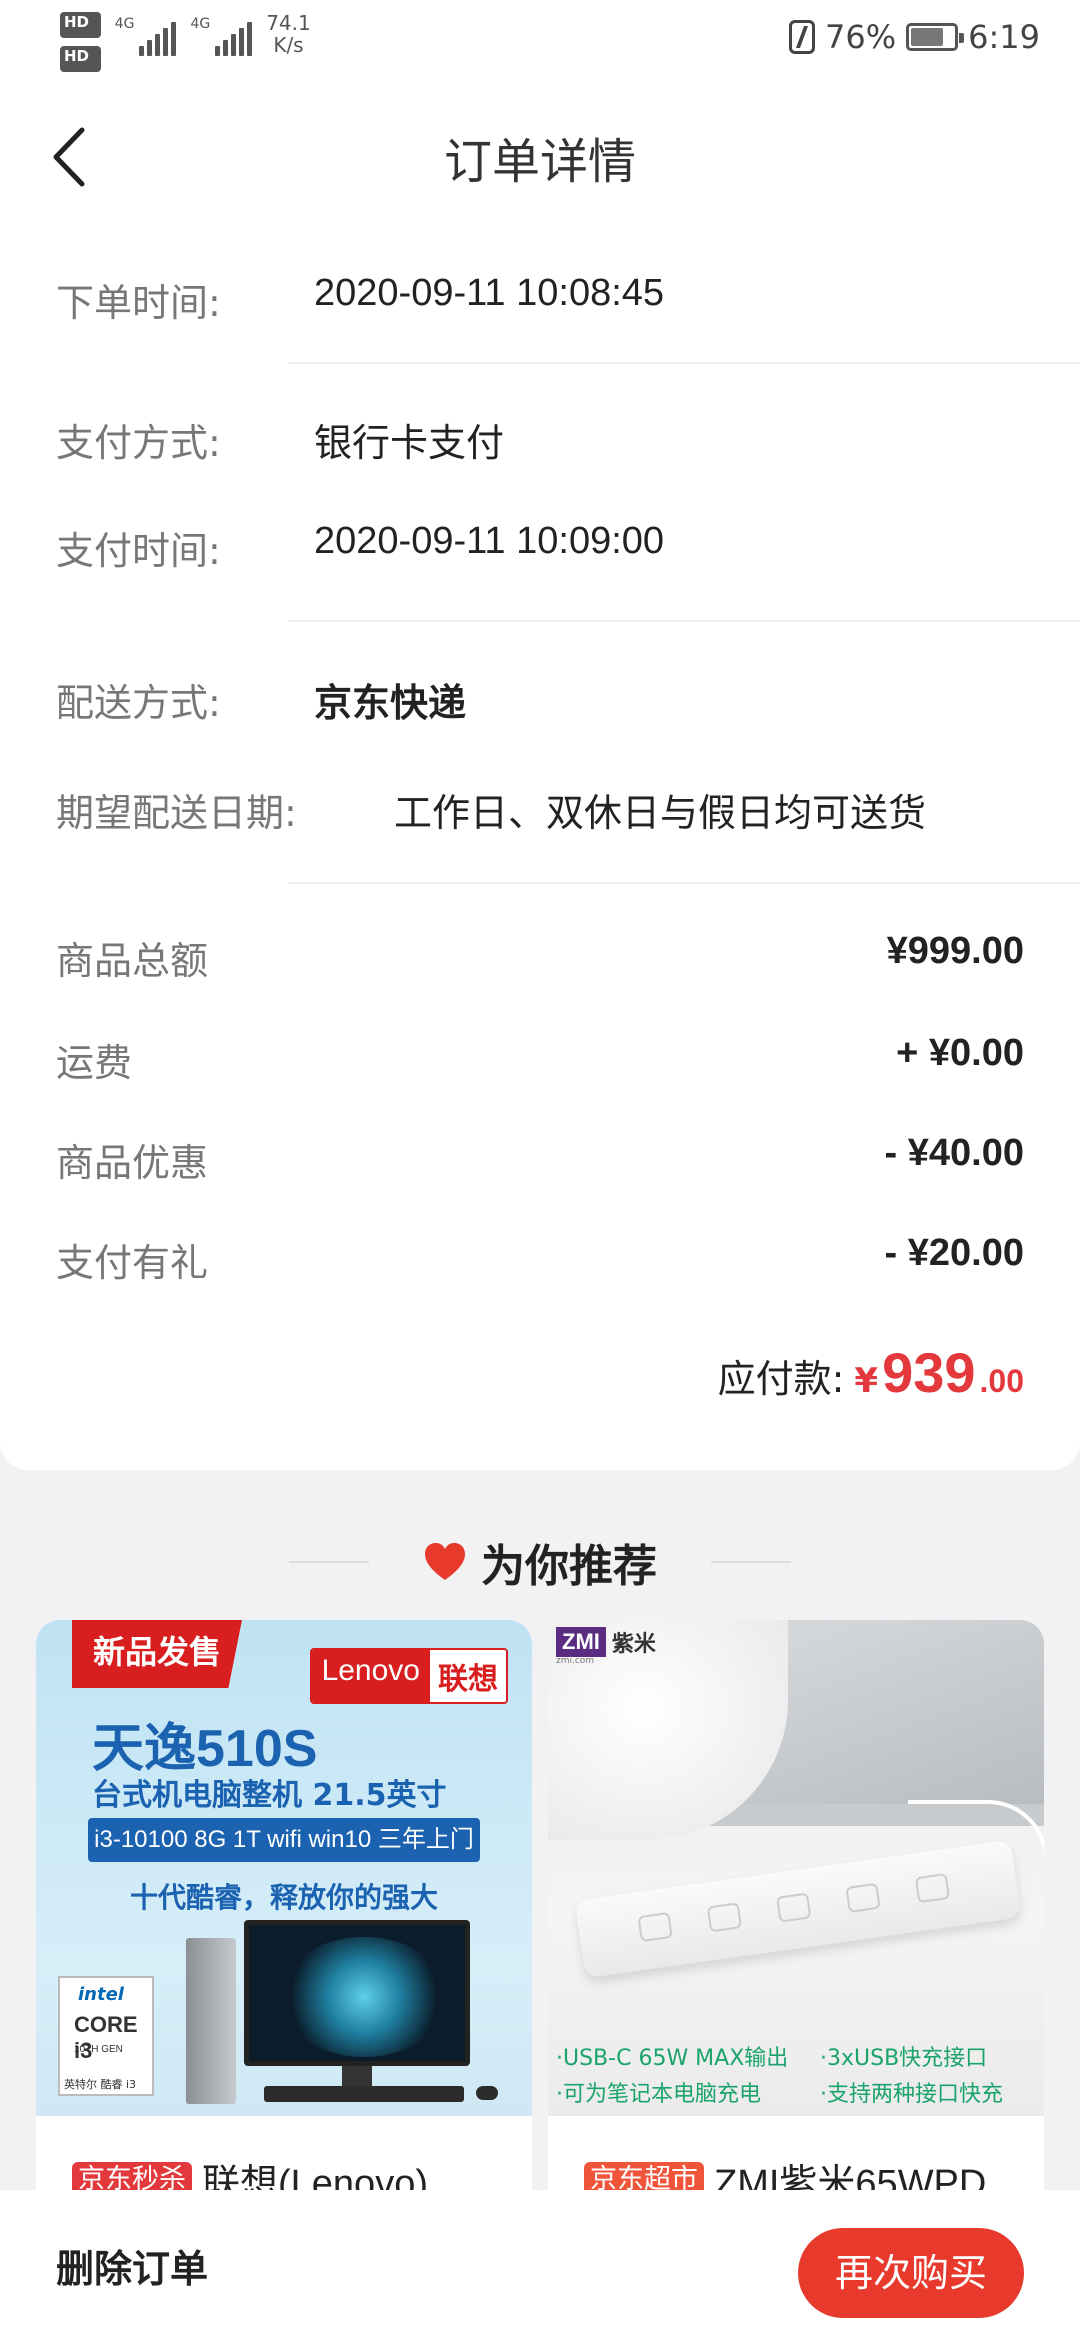 The image size is (1080, 2340). Describe the element at coordinates (489, 541) in the screenshot. I see `pay-time-value: 2020-09-11 10:09:00` at that location.